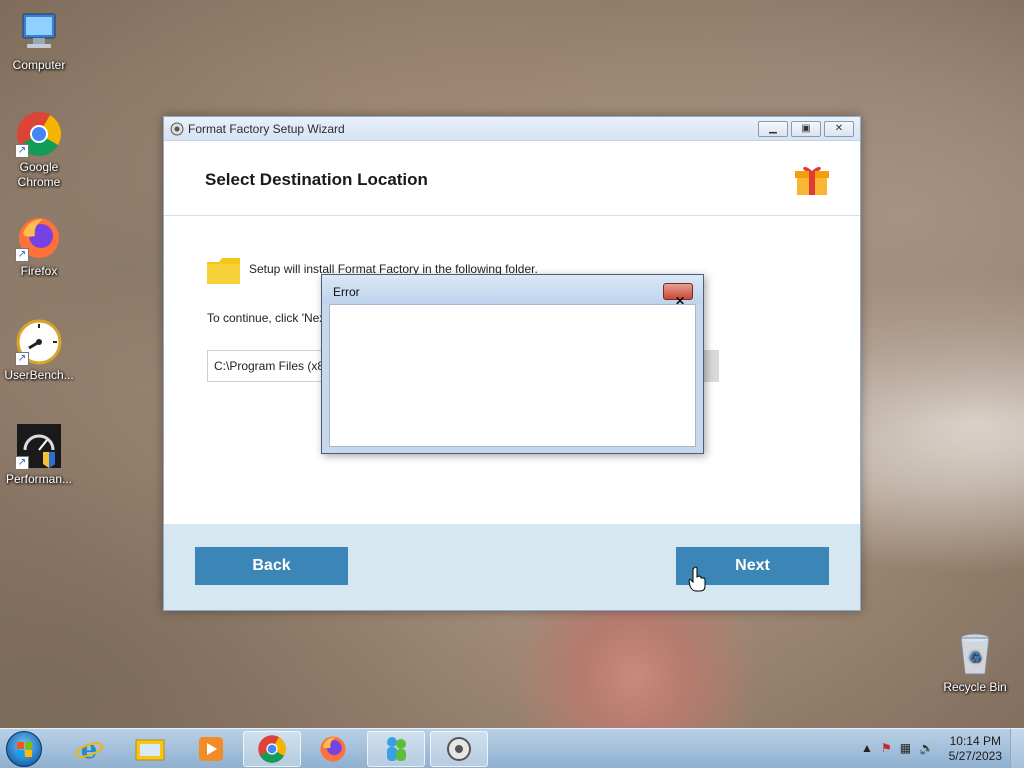 The width and height of the screenshot is (1024, 768). What do you see at coordinates (39, 174) in the screenshot?
I see `desktop-icon-label: Google Chrome` at bounding box center [39, 174].